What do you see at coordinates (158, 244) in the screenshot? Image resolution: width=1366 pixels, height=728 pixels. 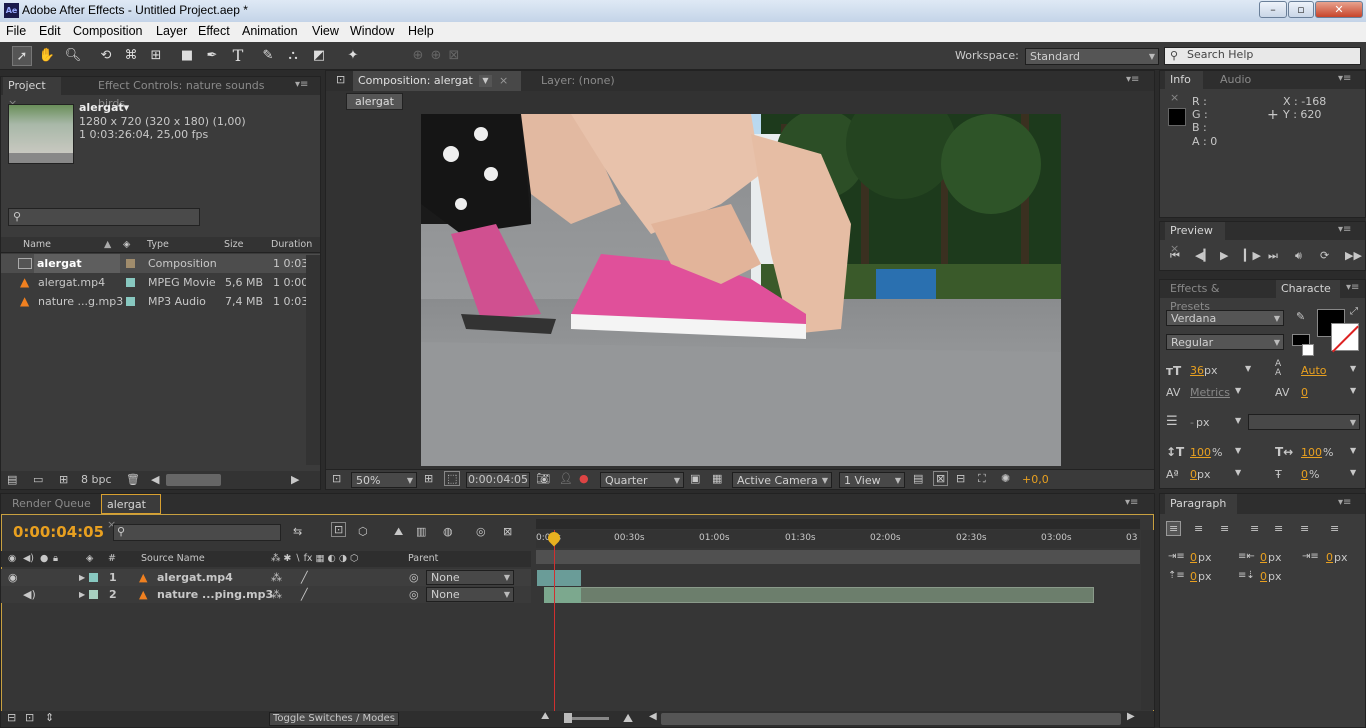 I see `column-type: Type` at bounding box center [158, 244].